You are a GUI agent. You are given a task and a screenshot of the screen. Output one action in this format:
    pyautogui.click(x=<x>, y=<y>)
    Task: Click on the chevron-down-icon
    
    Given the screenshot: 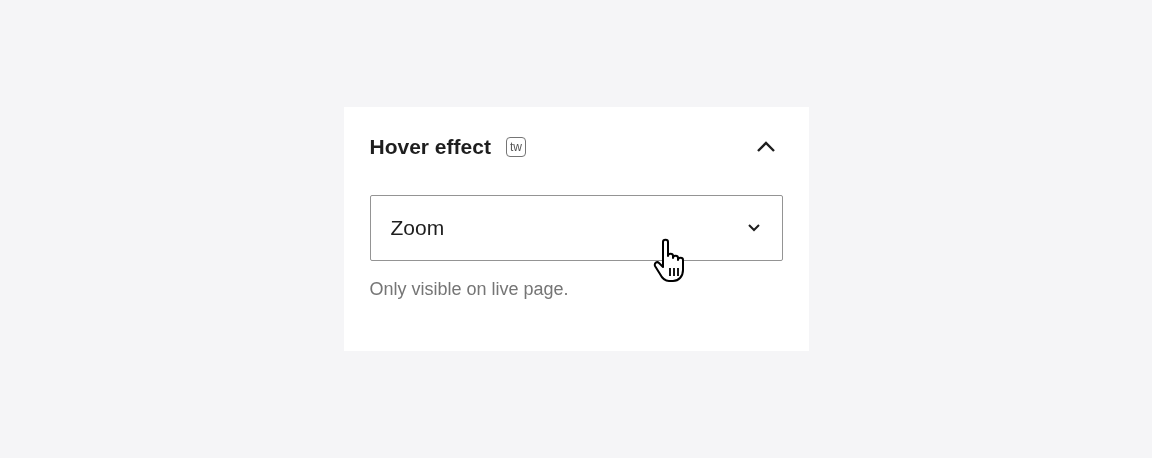 What is the action you would take?
    pyautogui.click(x=753, y=228)
    